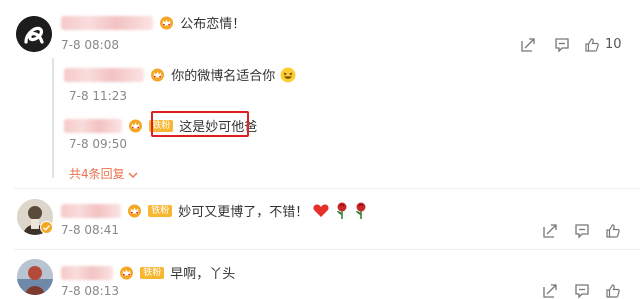  Describe the element at coordinates (133, 175) in the screenshot. I see `expand-chevron-icon` at that location.